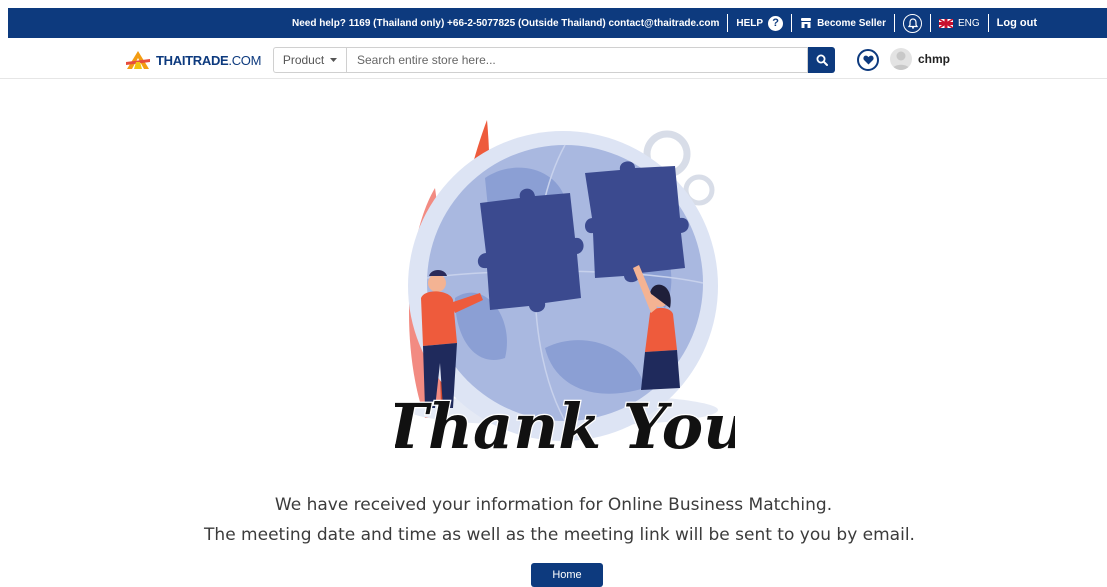 The height and width of the screenshot is (587, 1107). I want to click on header: THAITRADE.COM Product chmp, so click(553, 58).